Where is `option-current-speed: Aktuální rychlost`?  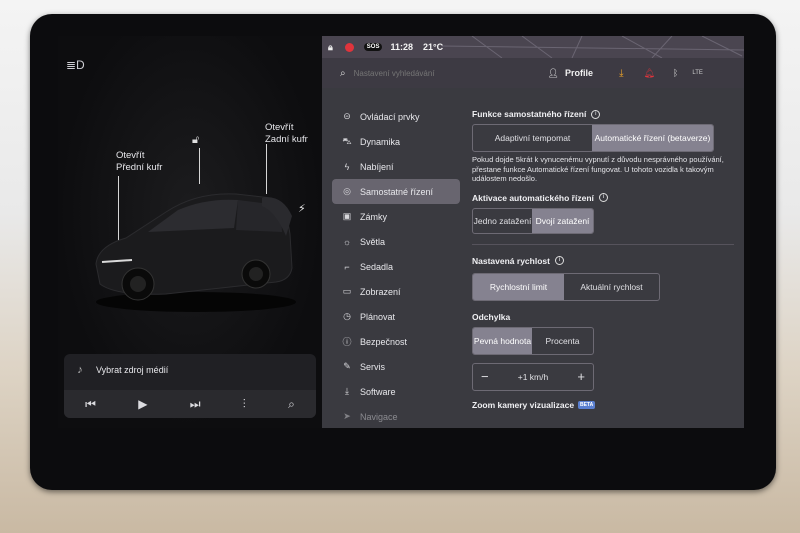
option-current-speed: Aktuální rychlost is located at coordinates (611, 287).